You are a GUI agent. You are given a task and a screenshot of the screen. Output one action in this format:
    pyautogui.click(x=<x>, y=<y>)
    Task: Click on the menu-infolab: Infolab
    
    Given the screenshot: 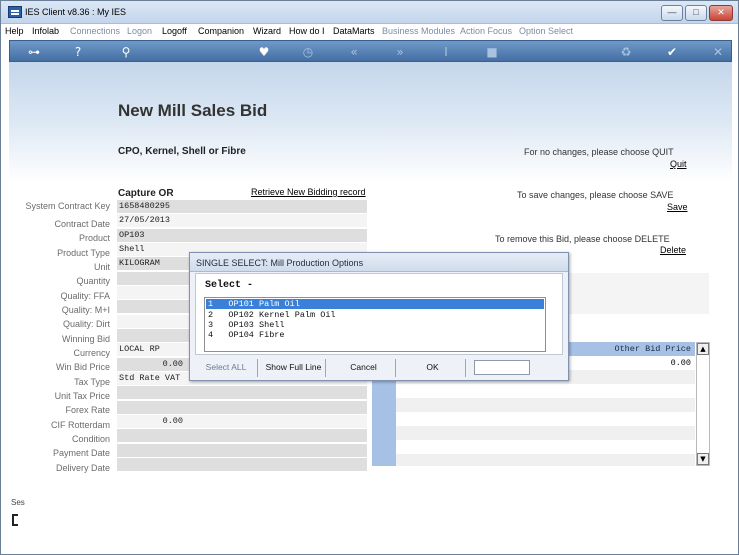 What is the action you would take?
    pyautogui.click(x=45, y=31)
    